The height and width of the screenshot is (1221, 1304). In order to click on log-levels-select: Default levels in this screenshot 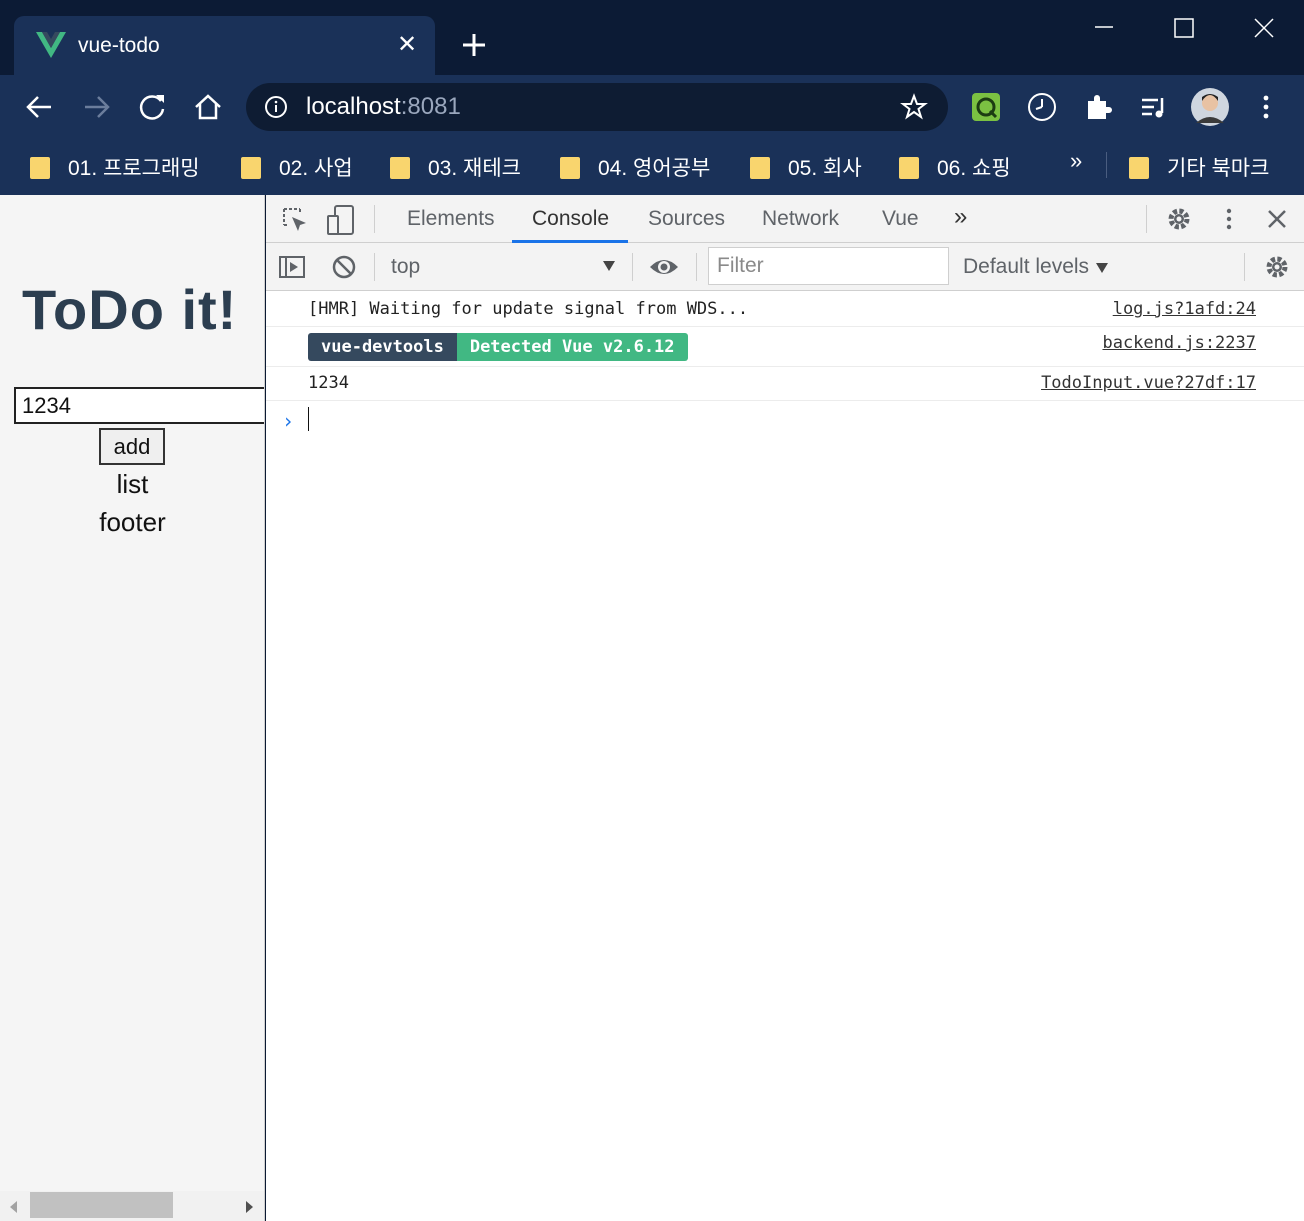, I will do `click(1026, 267)`.